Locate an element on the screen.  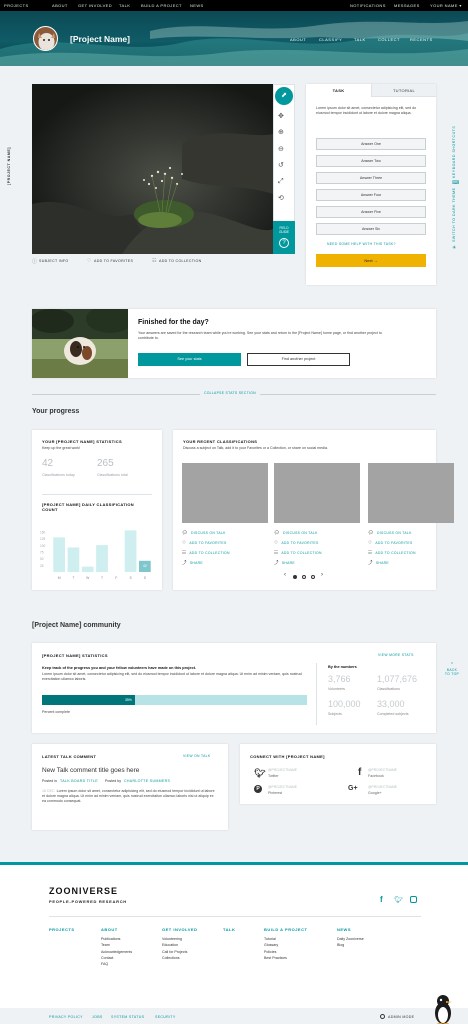
footer-link: Publications is located at coordinates (110, 939).